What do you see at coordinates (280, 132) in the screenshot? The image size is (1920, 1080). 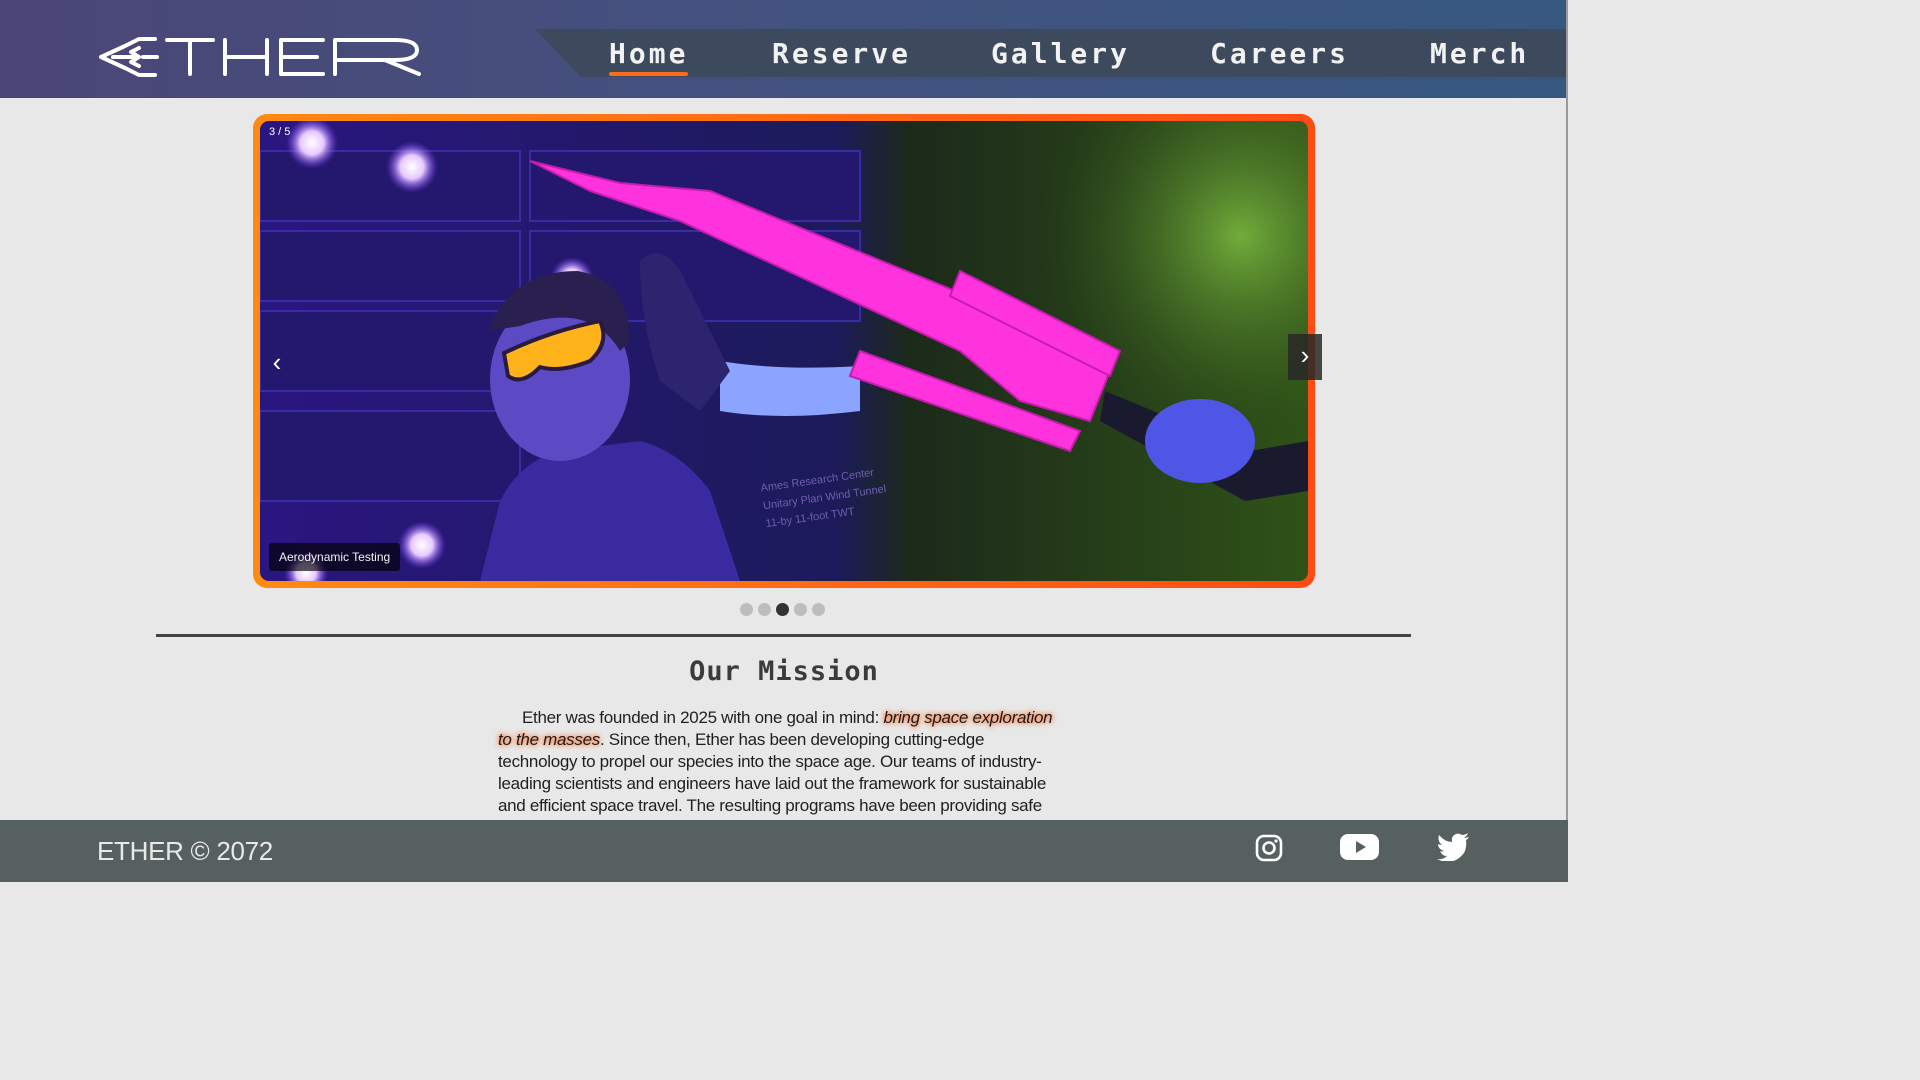 I see `slide-counter: 3 / 5` at bounding box center [280, 132].